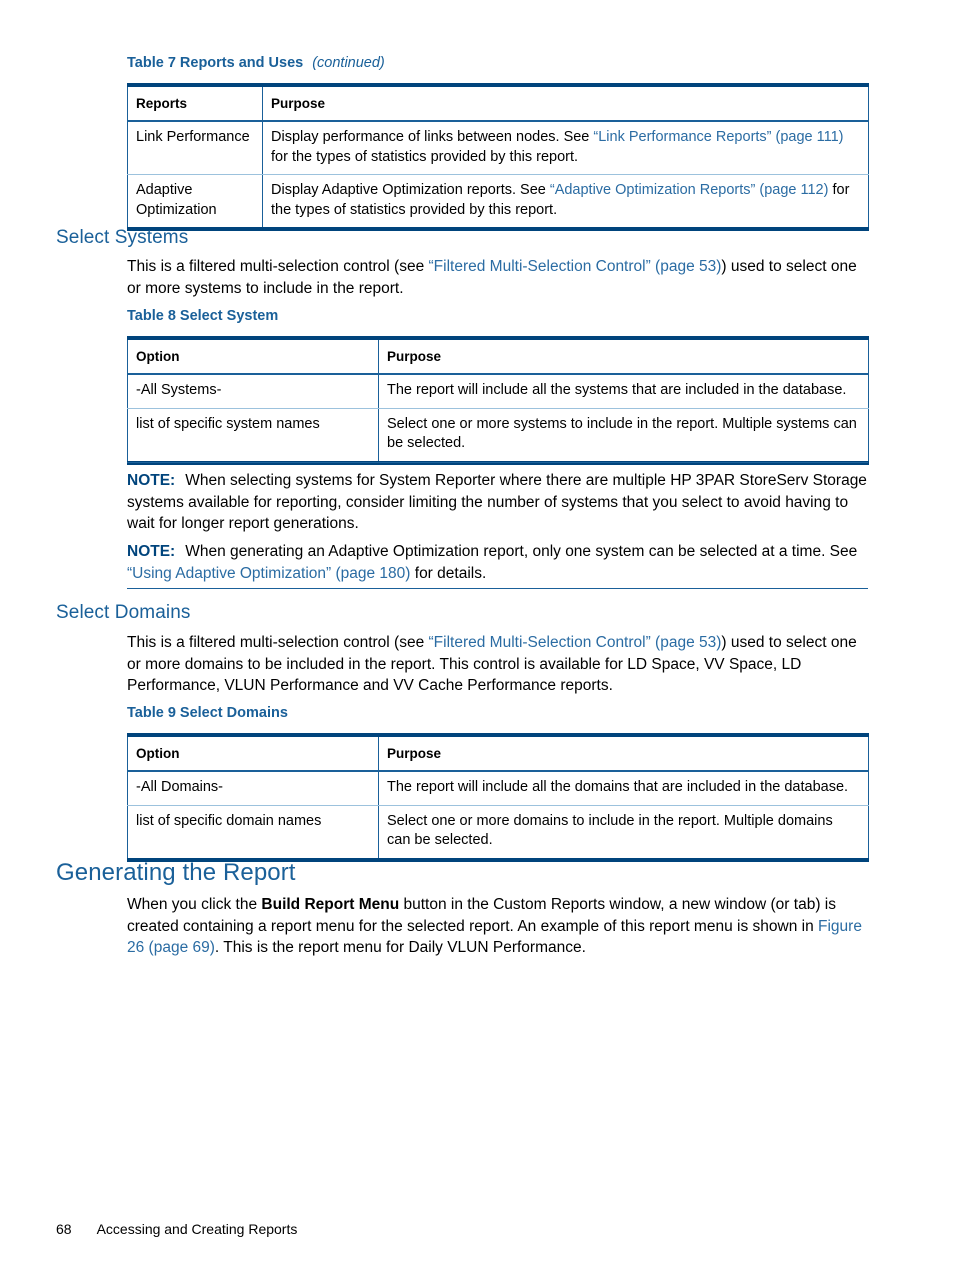  I want to click on table-7-caption: Table 7 Reports and Uses (continued), so click(256, 63).